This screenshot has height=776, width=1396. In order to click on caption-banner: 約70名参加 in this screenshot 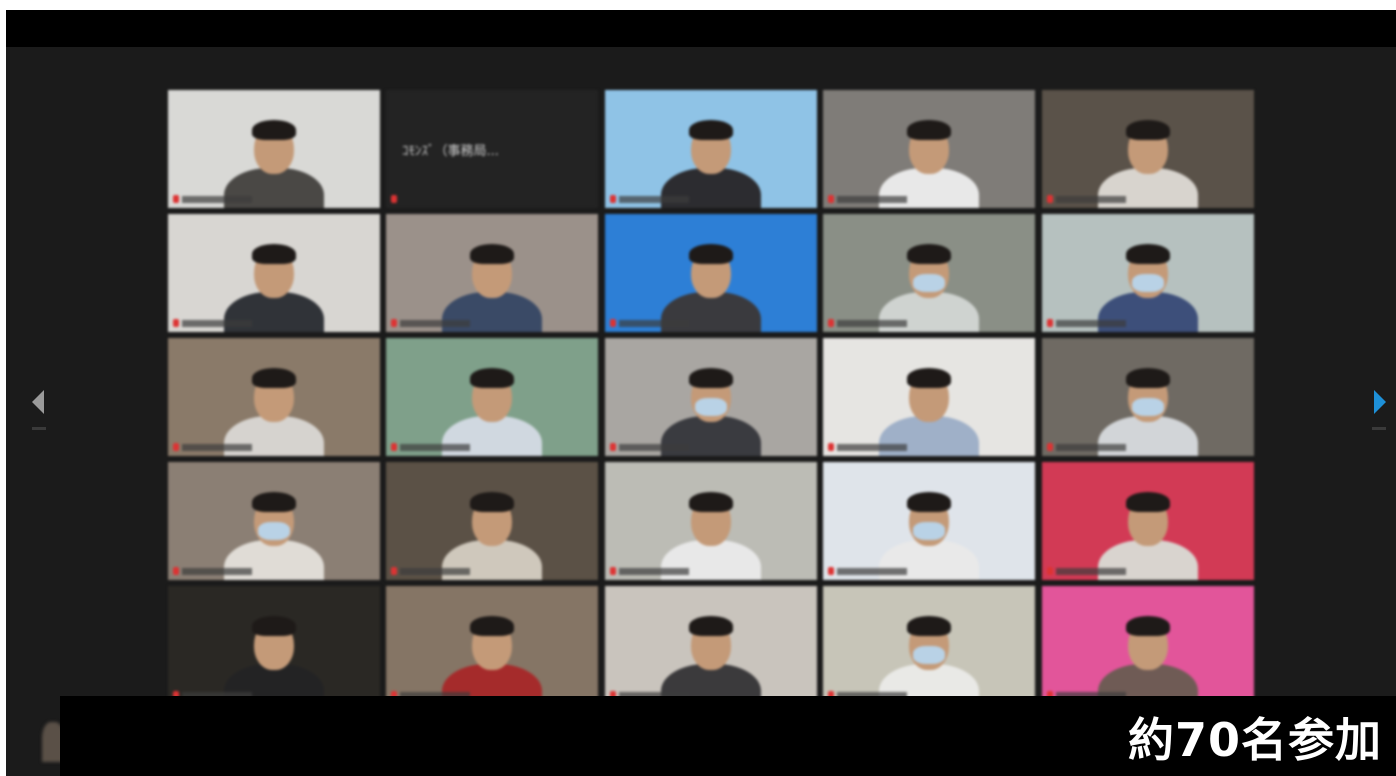, I will do `click(728, 736)`.